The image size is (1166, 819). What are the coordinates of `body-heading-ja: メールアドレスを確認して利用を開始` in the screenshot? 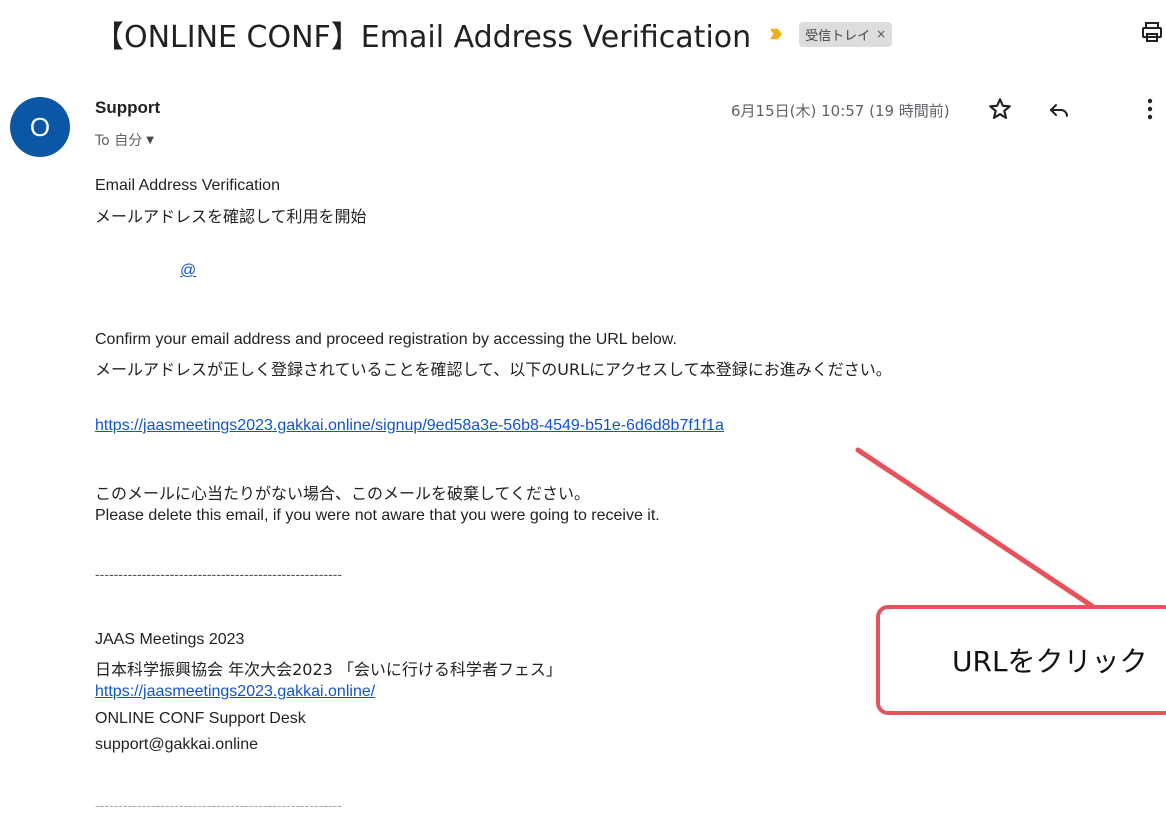 It's located at (231, 216).